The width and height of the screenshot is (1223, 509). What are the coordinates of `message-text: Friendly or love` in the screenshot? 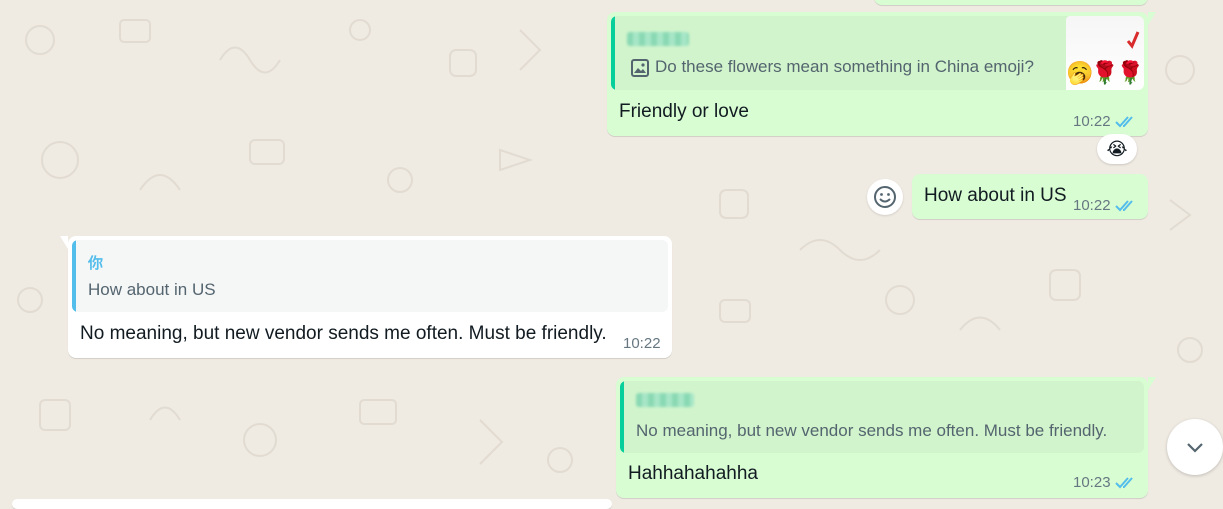 It's located at (684, 111).